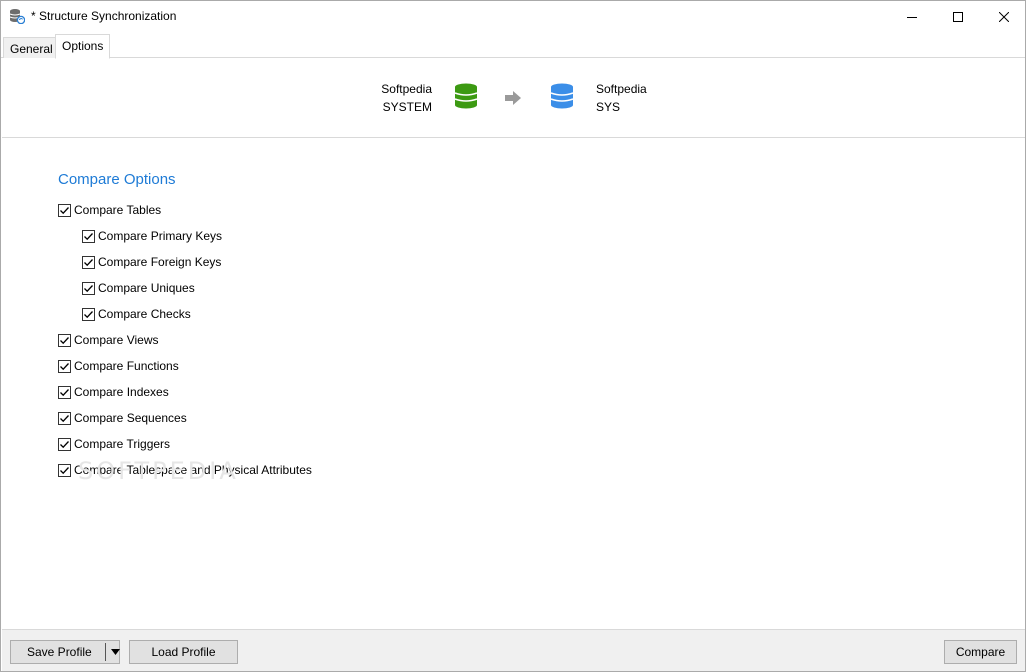 Image resolution: width=1026 pixels, height=672 pixels. What do you see at coordinates (621, 89) in the screenshot?
I see `target-server-name: Softpedia` at bounding box center [621, 89].